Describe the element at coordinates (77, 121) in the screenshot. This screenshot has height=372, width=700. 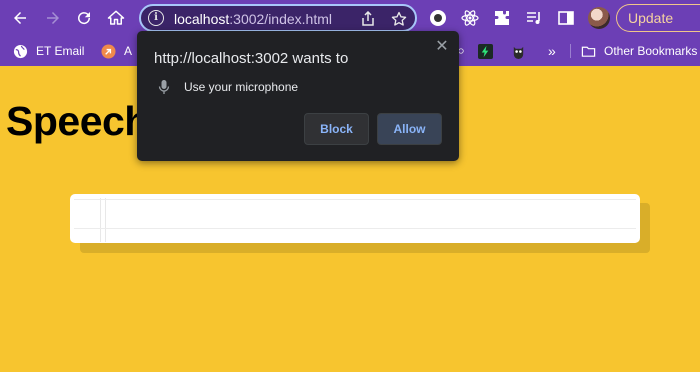
I see `page-title: Speech` at that location.